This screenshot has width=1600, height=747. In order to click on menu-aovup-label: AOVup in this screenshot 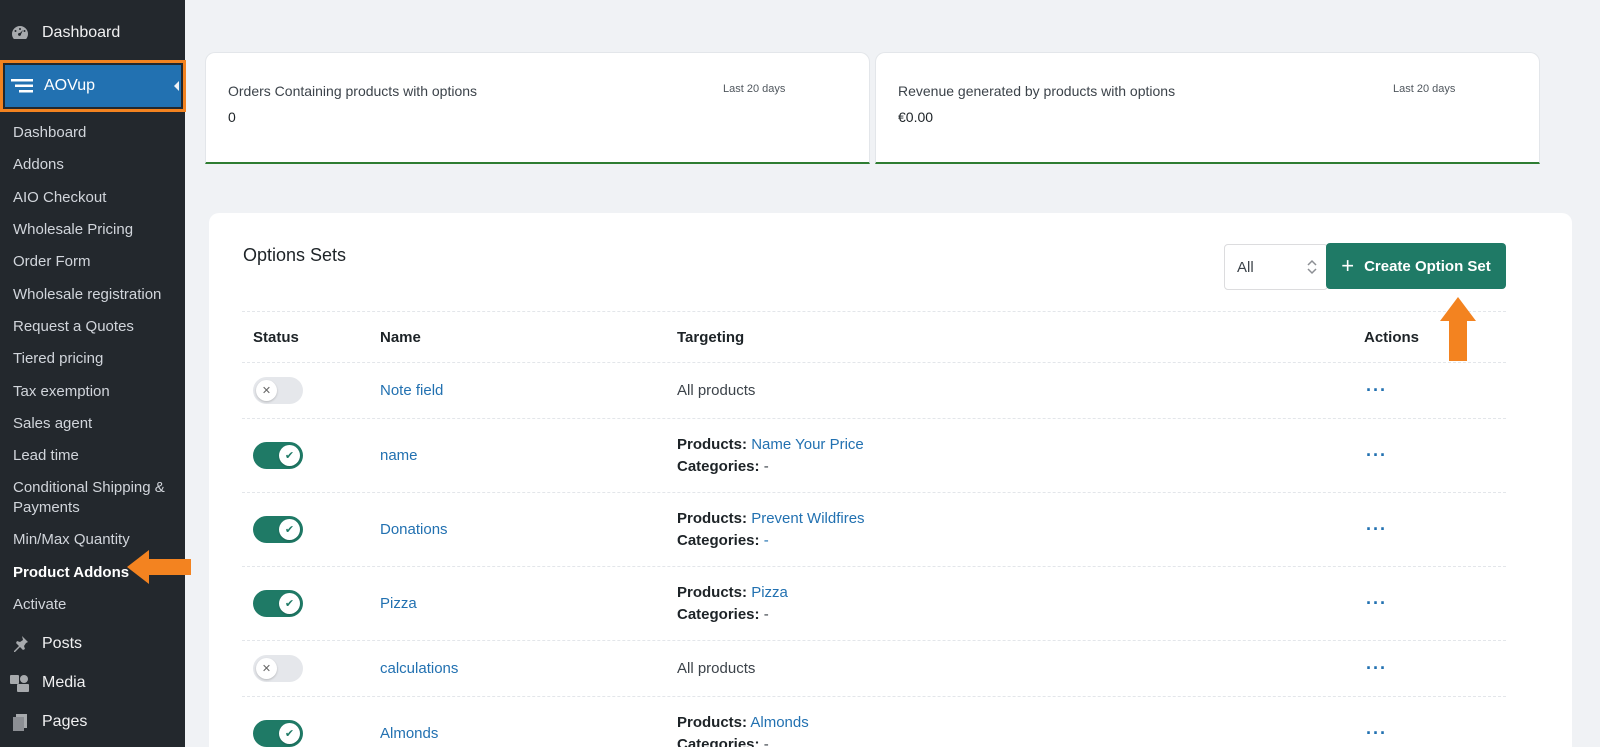, I will do `click(69, 85)`.